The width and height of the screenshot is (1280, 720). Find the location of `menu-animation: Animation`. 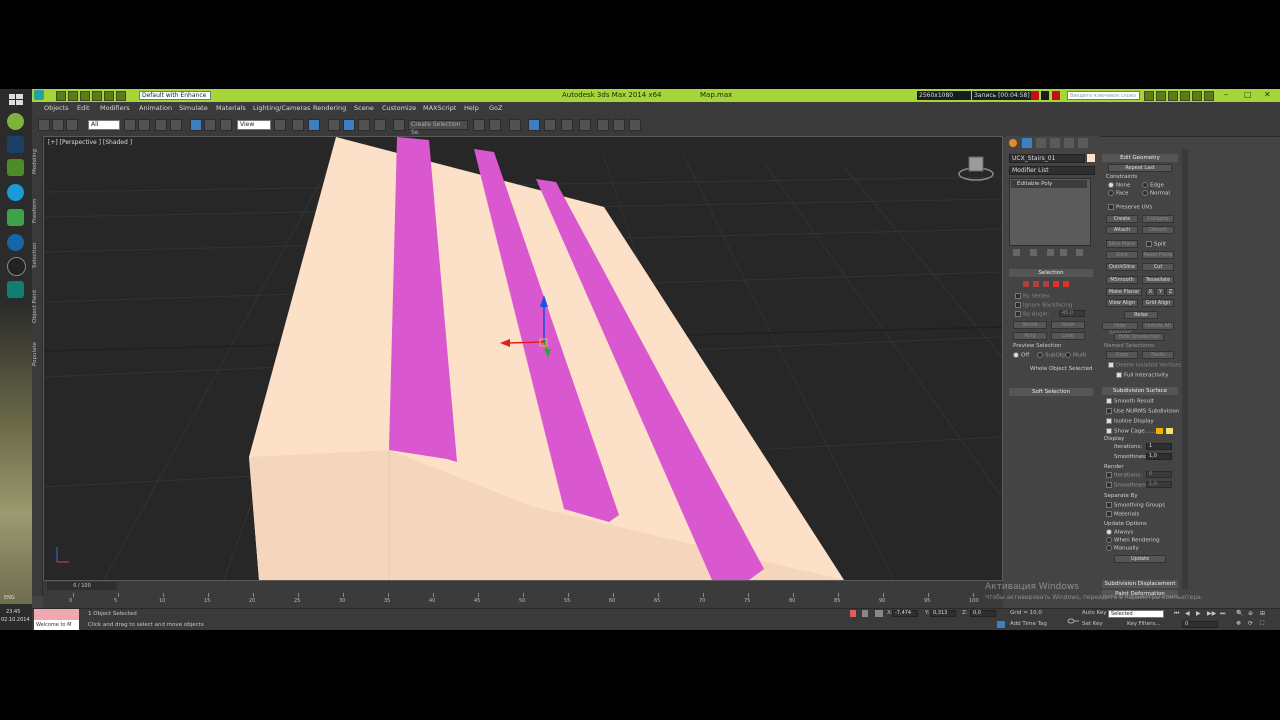

menu-animation: Animation is located at coordinates (155, 108).